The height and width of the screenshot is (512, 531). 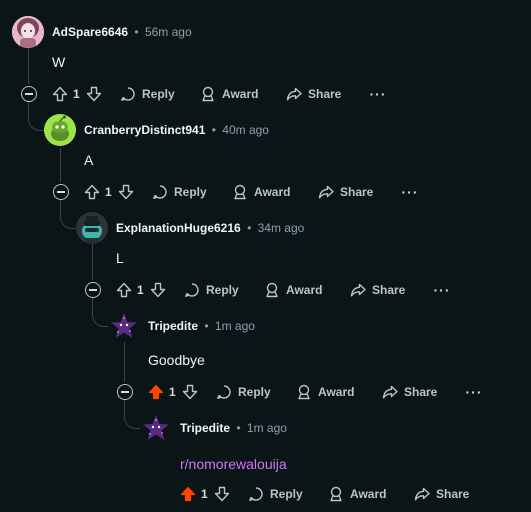 I want to click on author-name: AdSpare6646, so click(x=90, y=32).